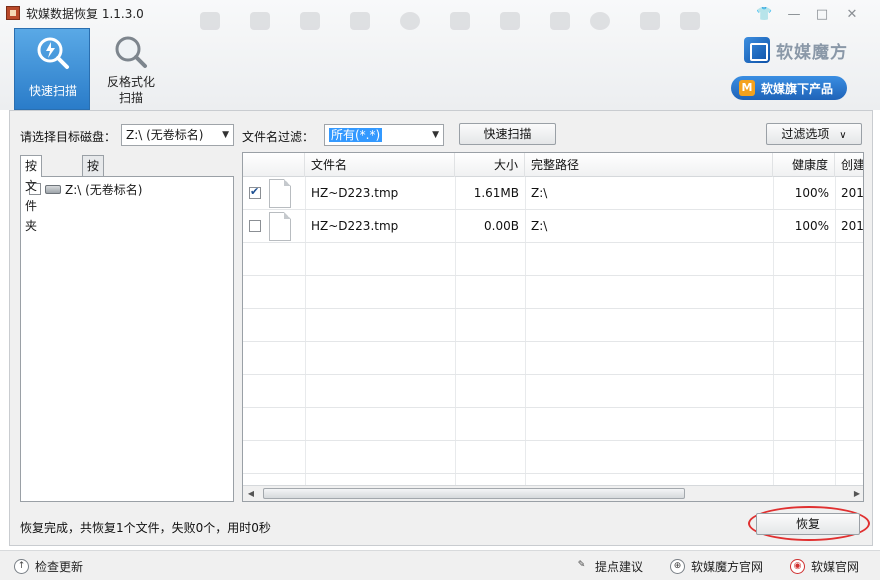 Image resolution: width=880 pixels, height=580 pixels. I want to click on title-bar: 软媒数据恢复 1.1.3.0 👕 — □ ✕, so click(440, 15).